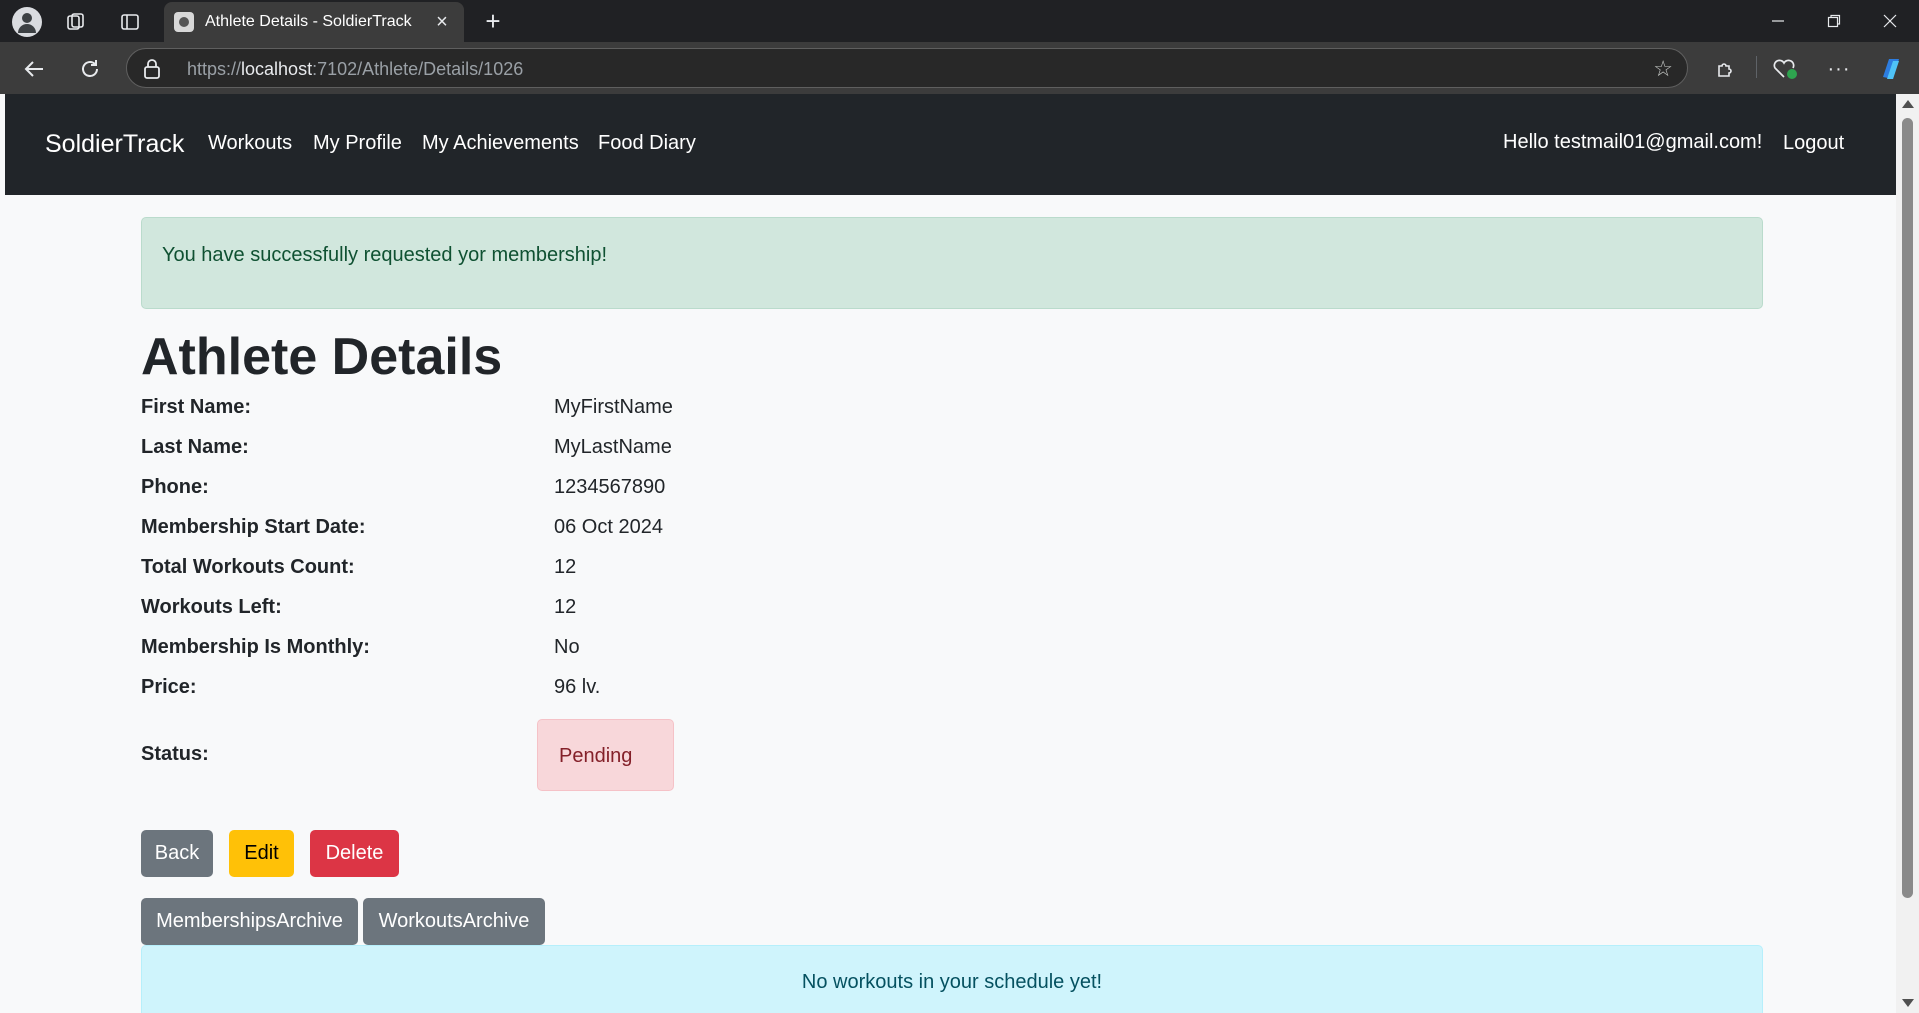 This screenshot has height=1013, width=1919. I want to click on status-label: Status:, so click(175, 754).